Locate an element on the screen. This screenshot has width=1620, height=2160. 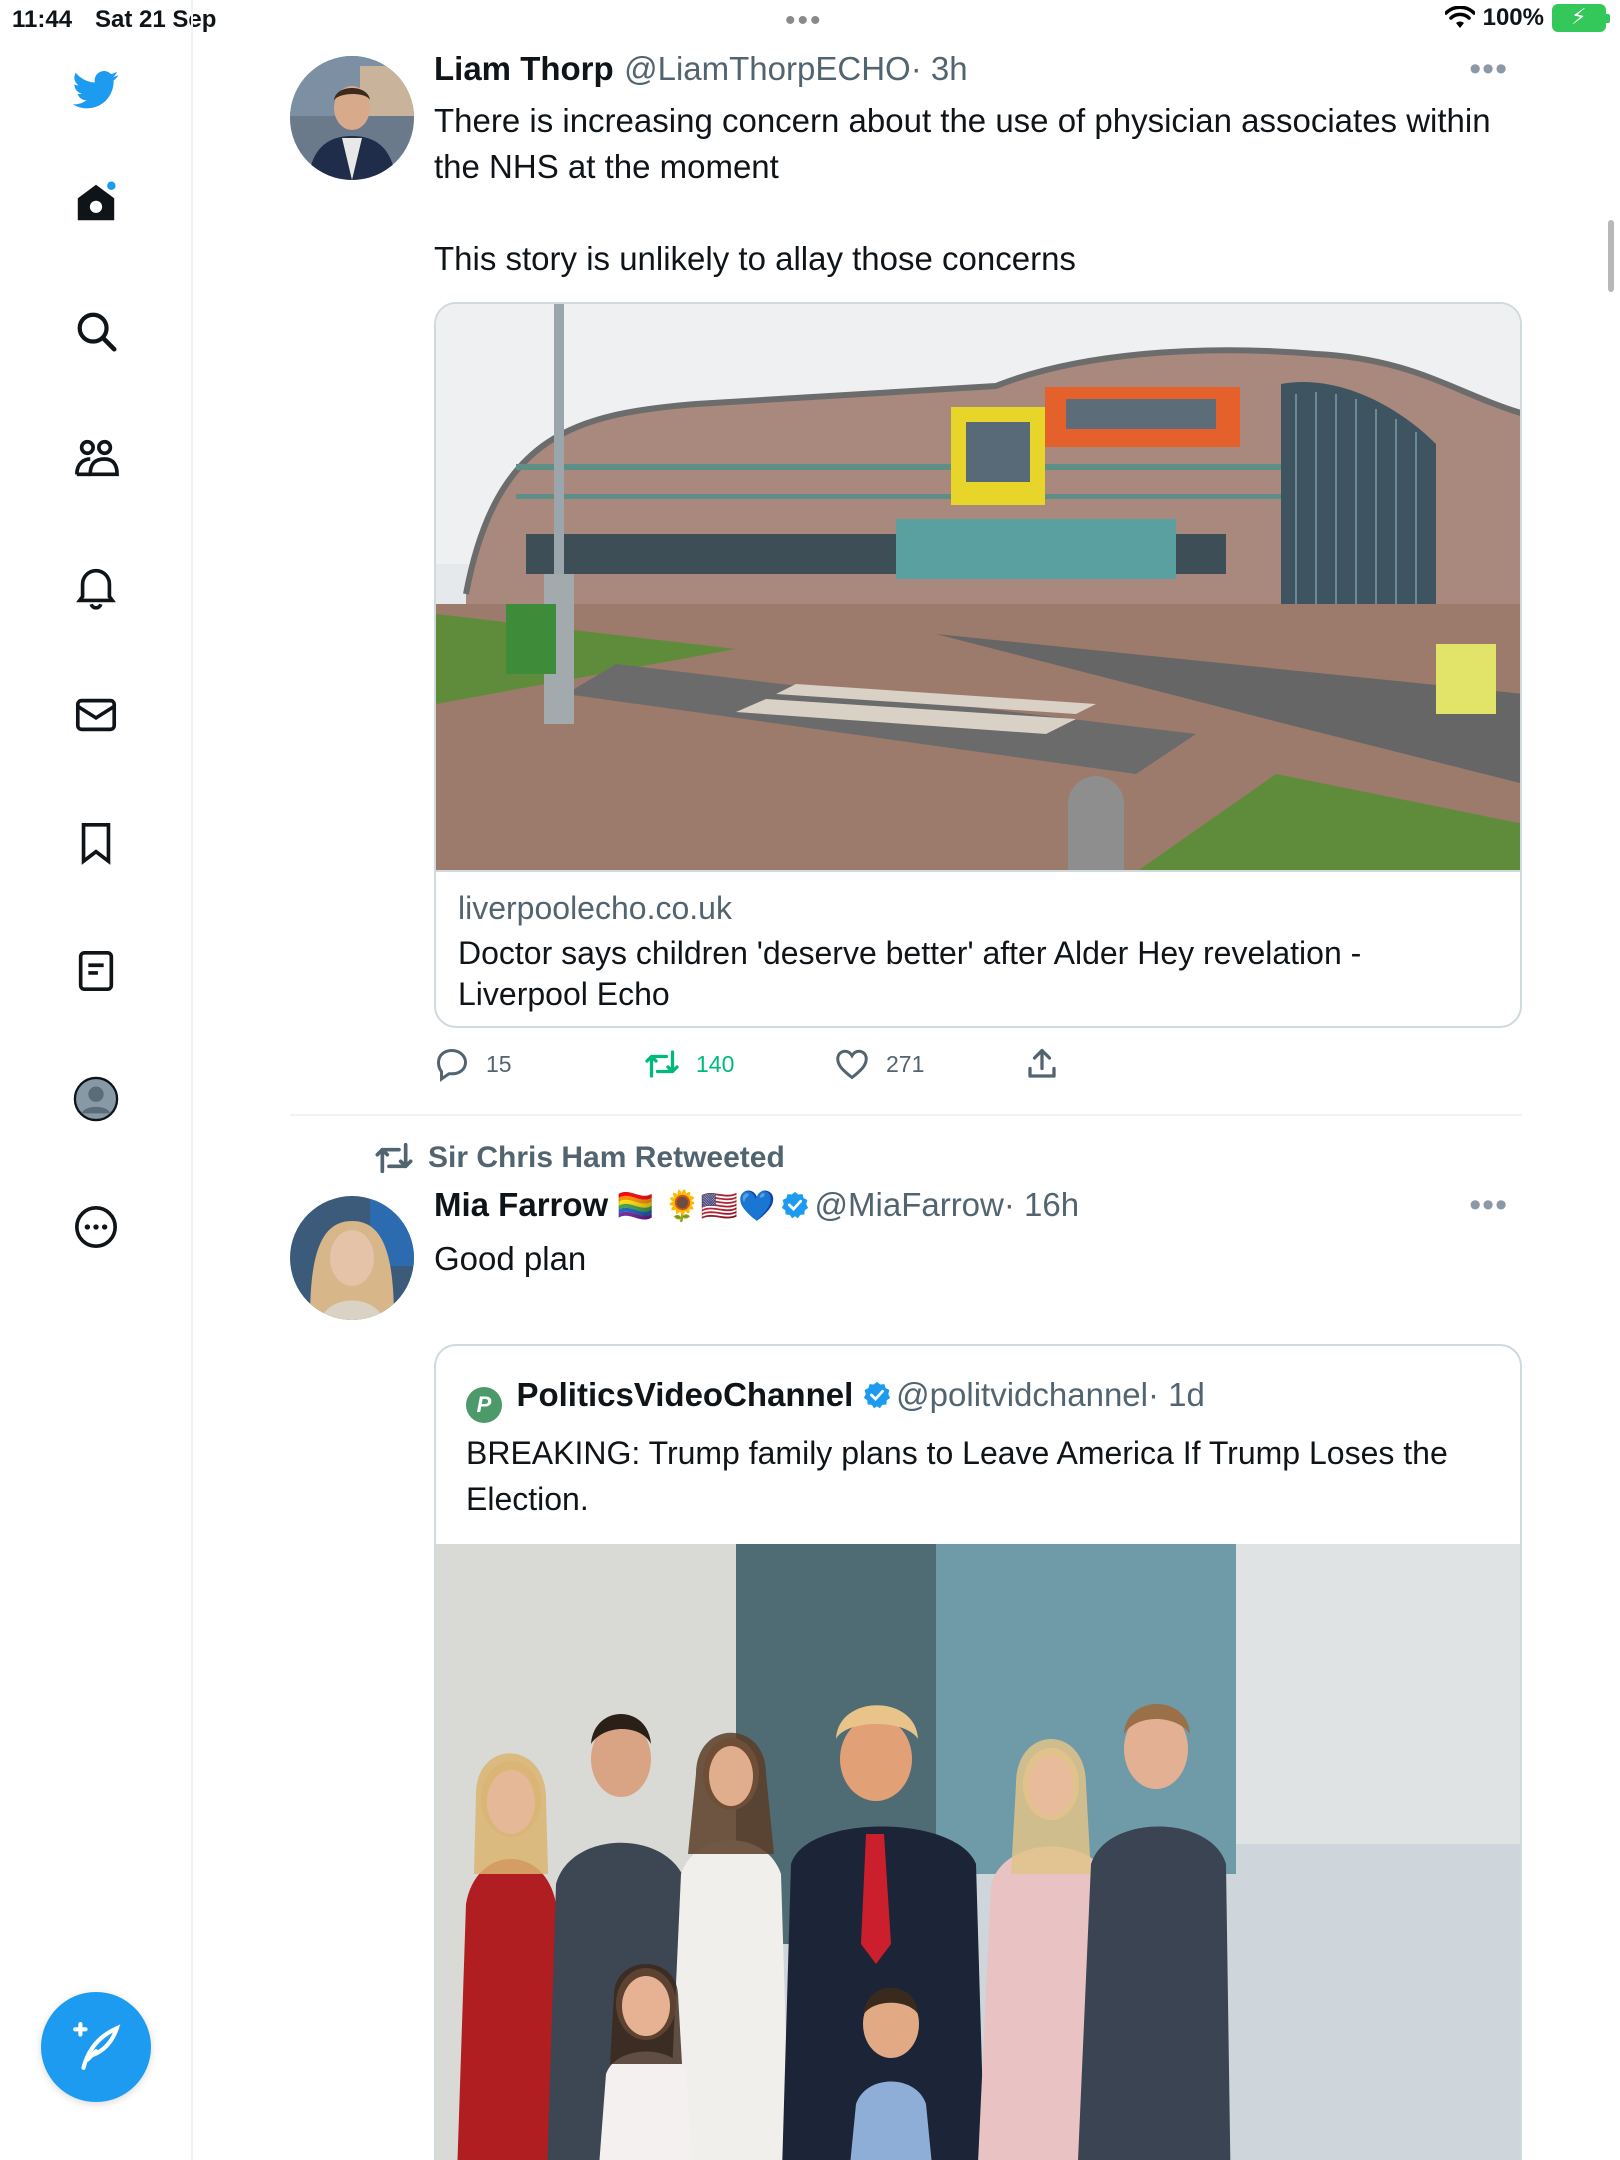
profile-avatar-icon is located at coordinates (96, 1099).